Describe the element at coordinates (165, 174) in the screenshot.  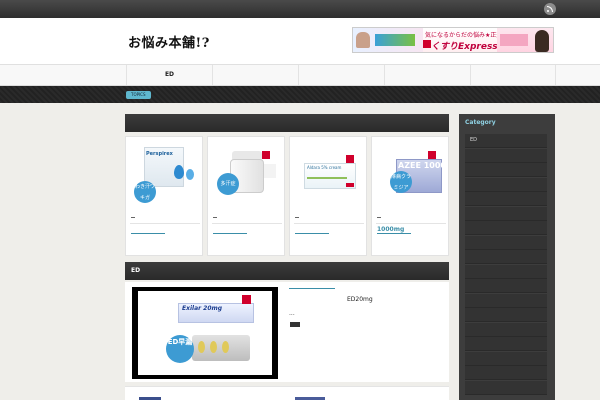
I see `product-image: Perspirex わき汗ワキガ` at that location.